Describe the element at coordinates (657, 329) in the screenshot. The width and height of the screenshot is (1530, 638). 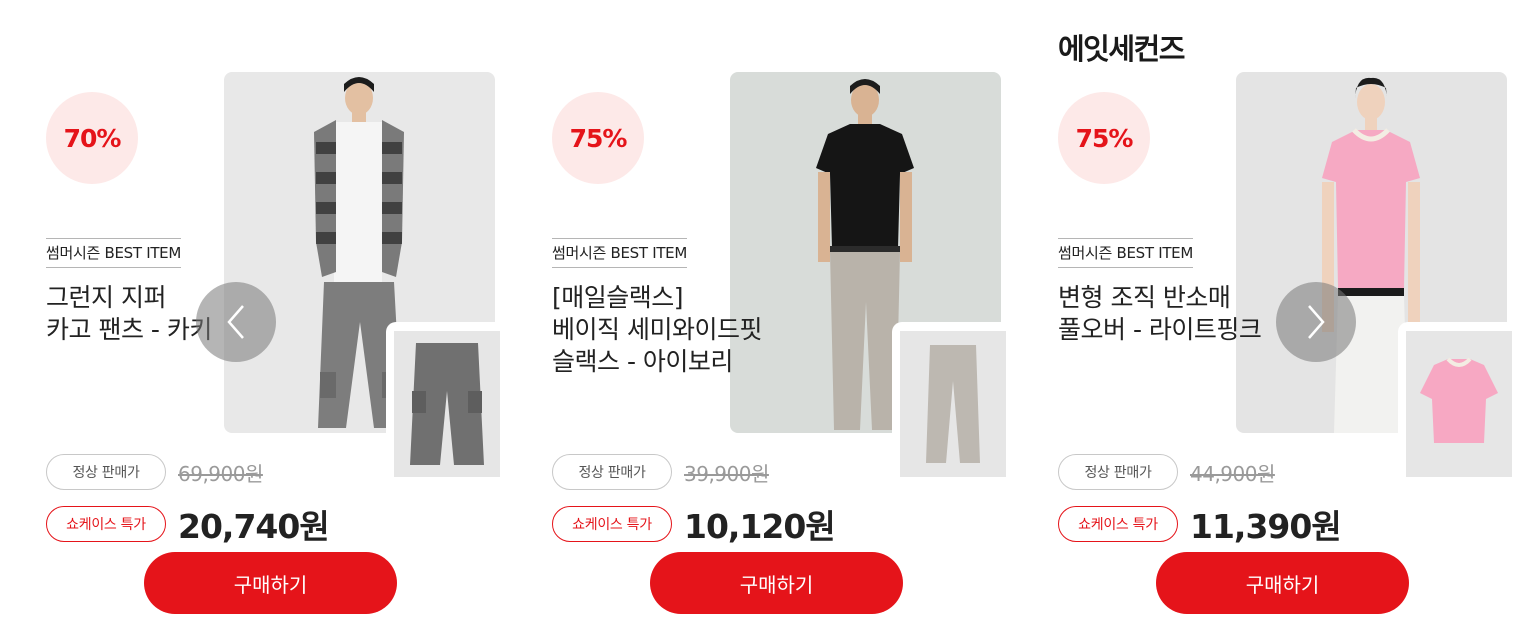
I see `product-name-line: 베이직 세미와이드핏` at that location.